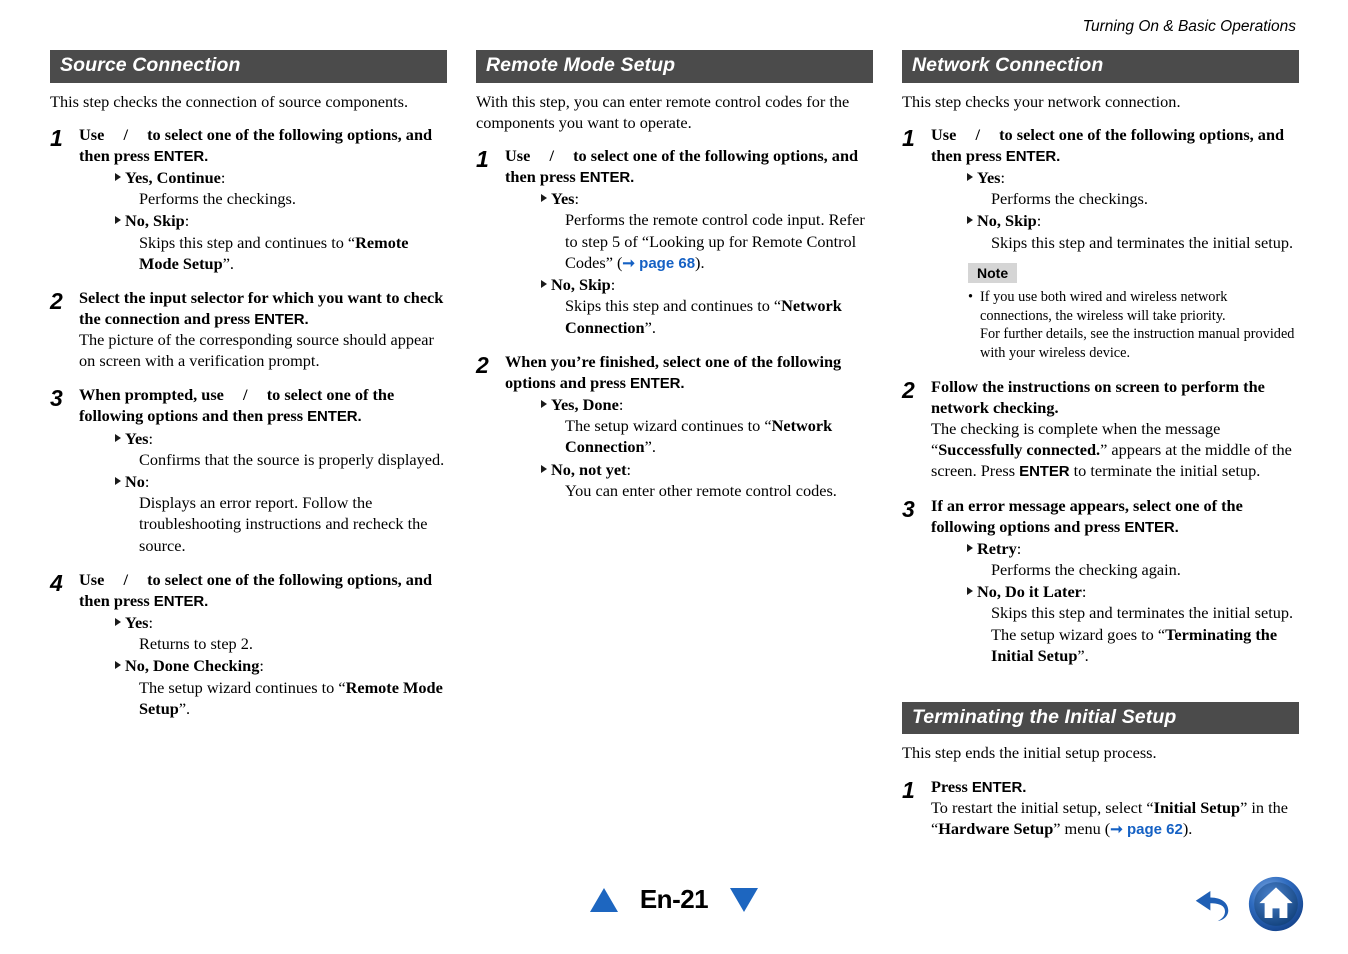  What do you see at coordinates (1029, 592) in the screenshot?
I see `option-label: No, Do it Later` at bounding box center [1029, 592].